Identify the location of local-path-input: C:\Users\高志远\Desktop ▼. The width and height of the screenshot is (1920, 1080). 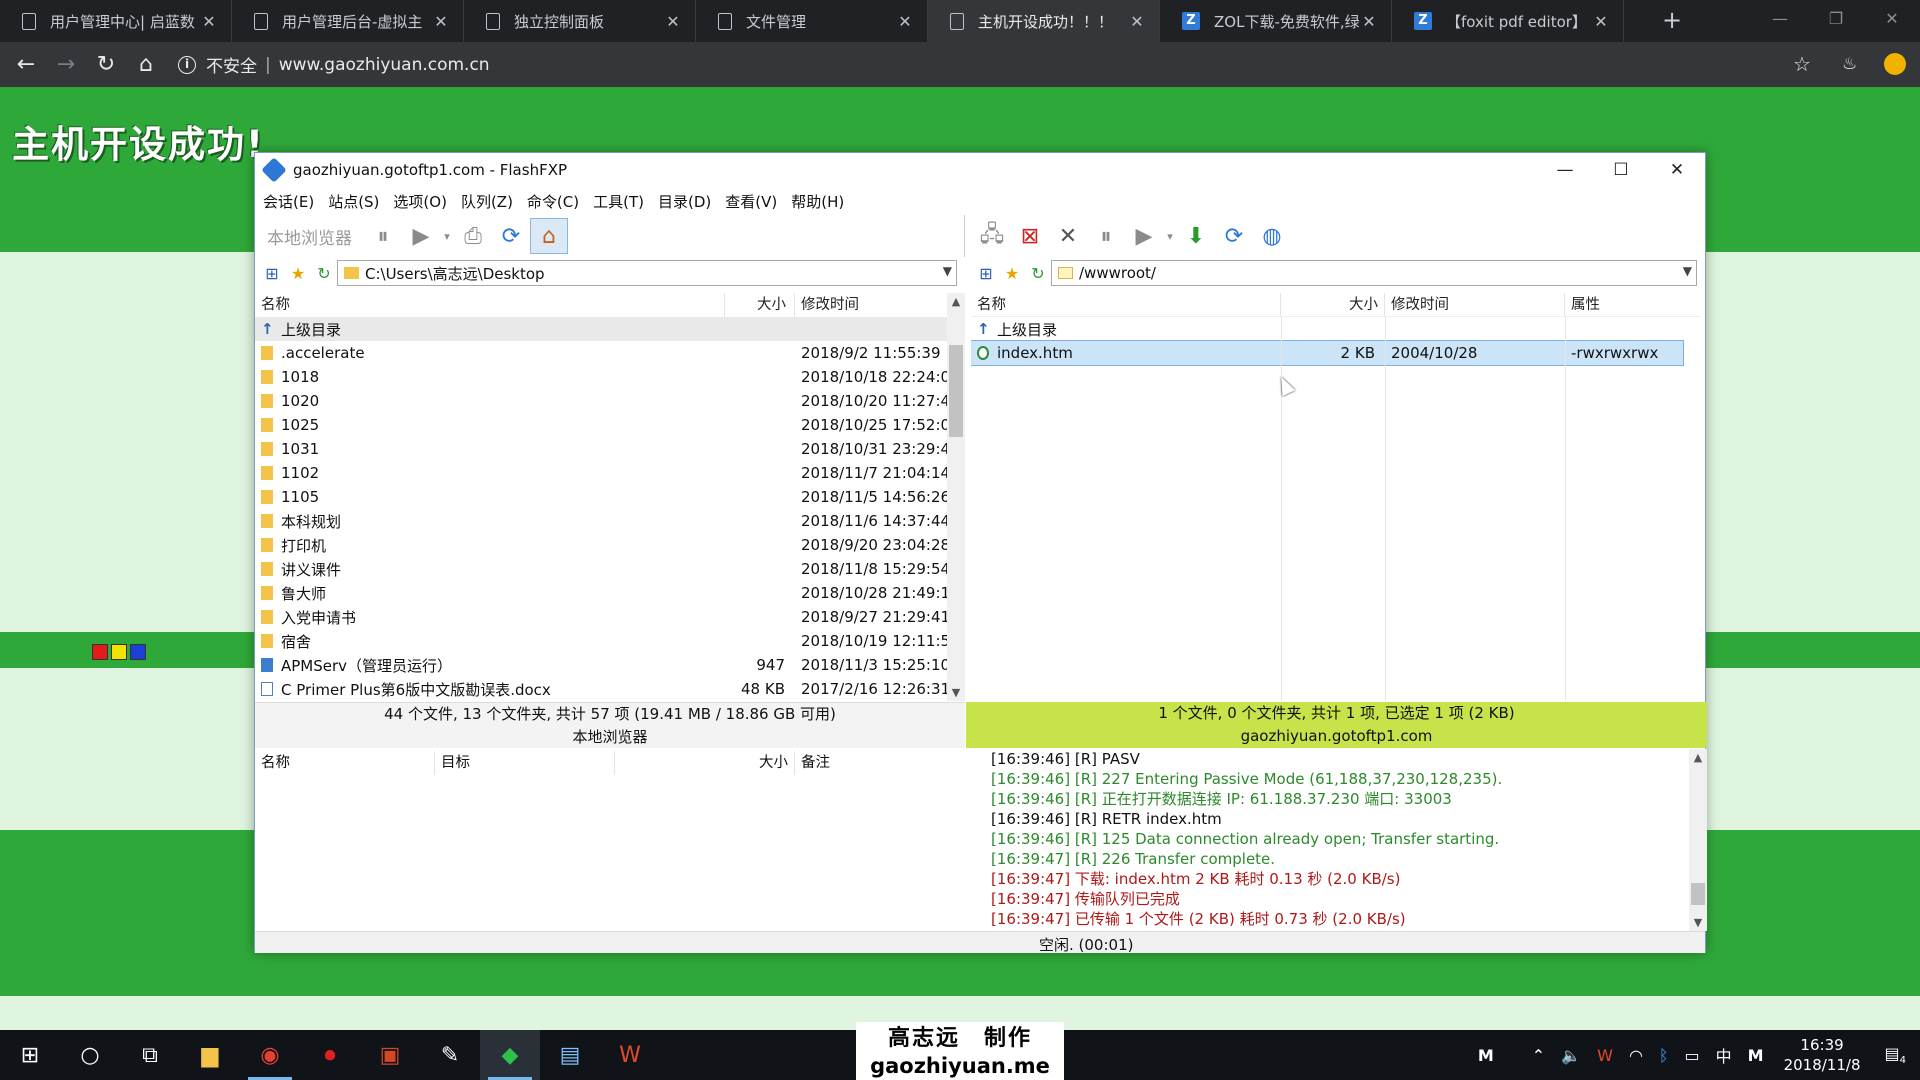
(647, 273).